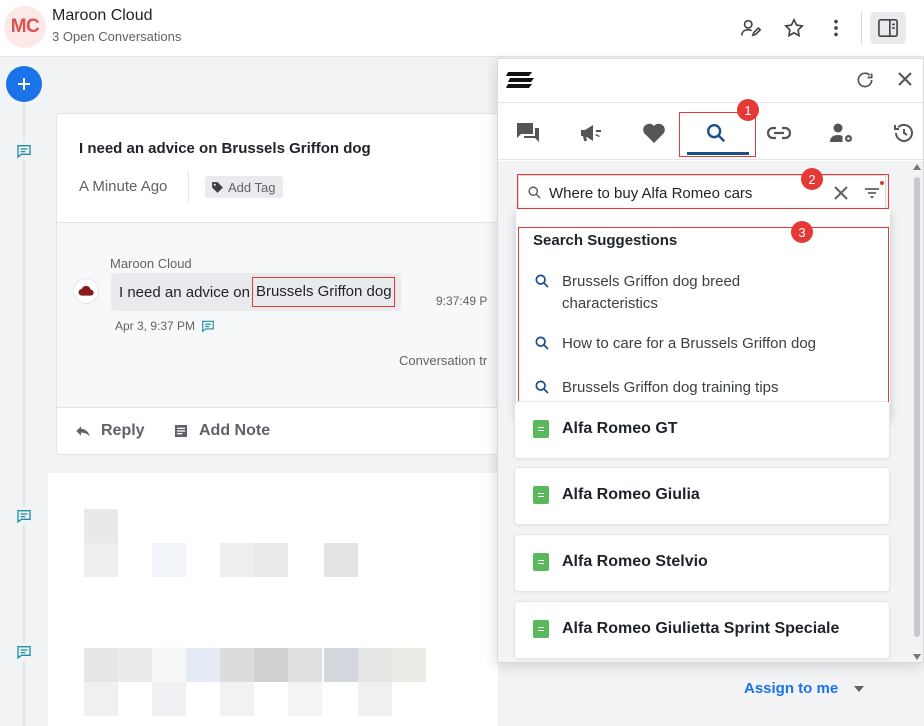  I want to click on panel-header, so click(710, 81).